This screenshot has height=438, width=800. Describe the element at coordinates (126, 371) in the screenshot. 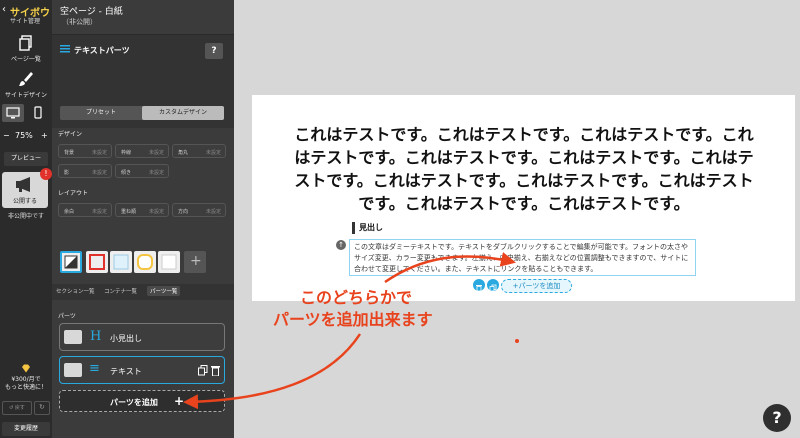

I see `part-label: テキスト` at that location.